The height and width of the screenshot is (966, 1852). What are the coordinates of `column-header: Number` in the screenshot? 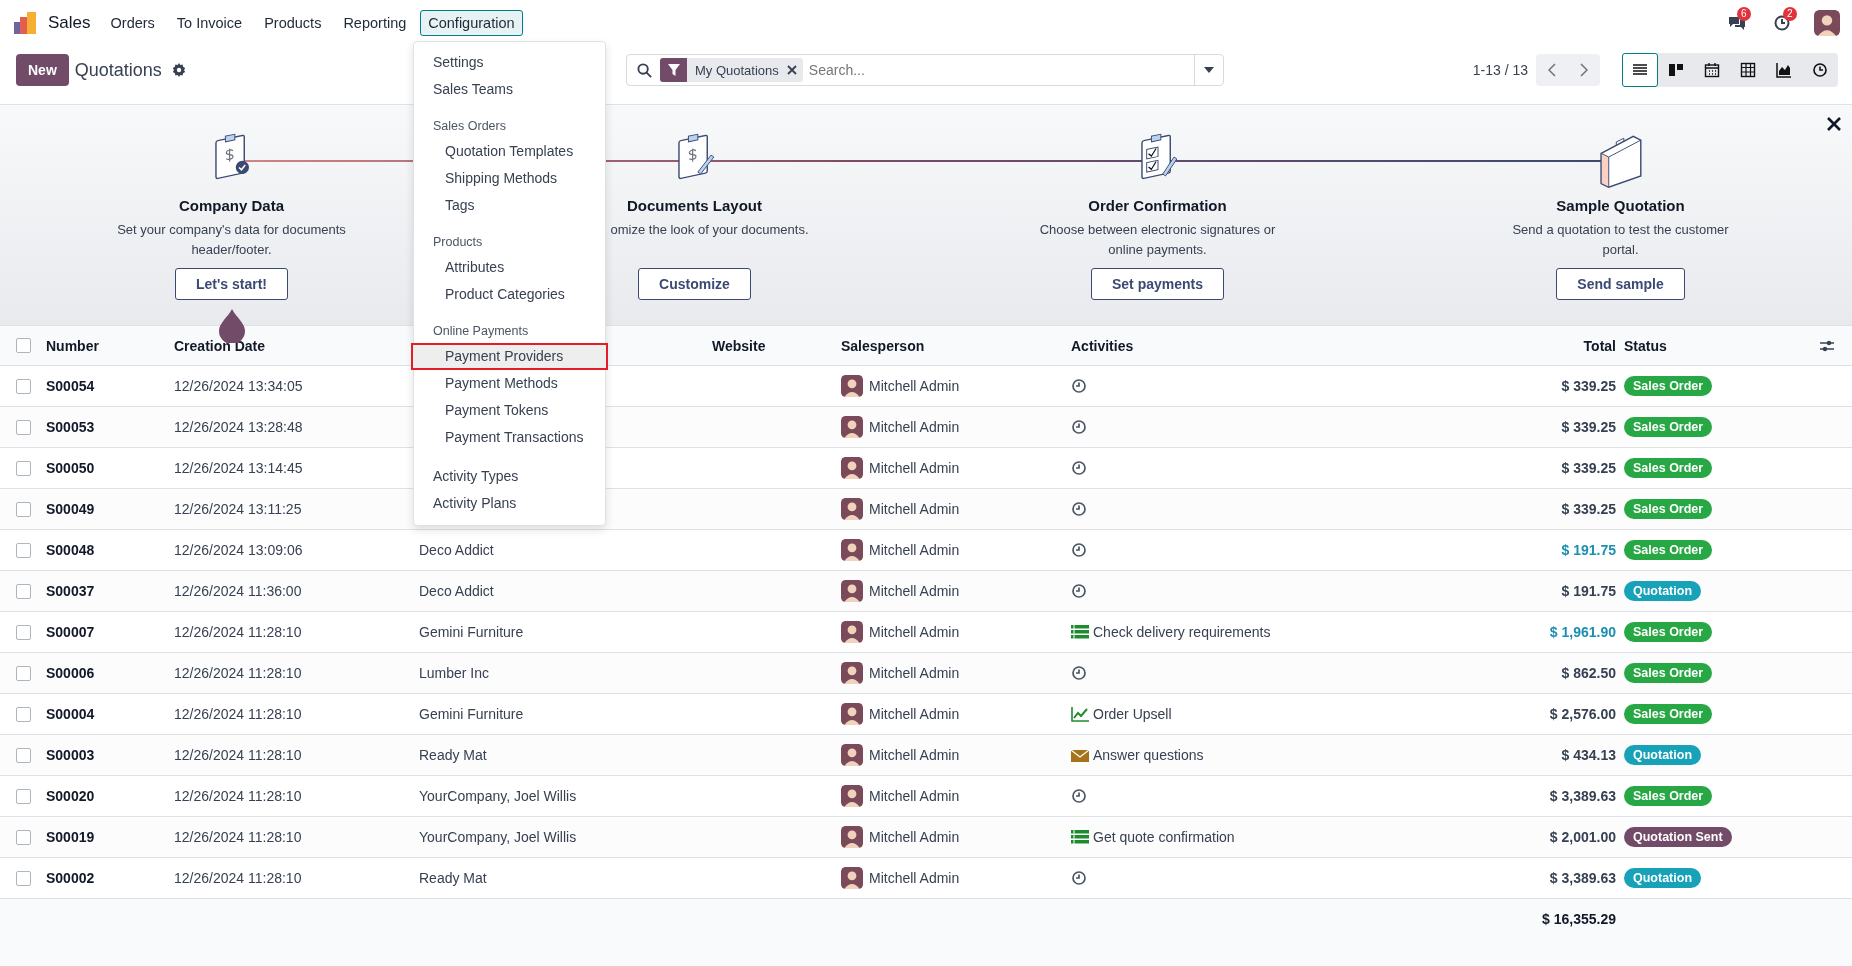 It's located at (110, 345).